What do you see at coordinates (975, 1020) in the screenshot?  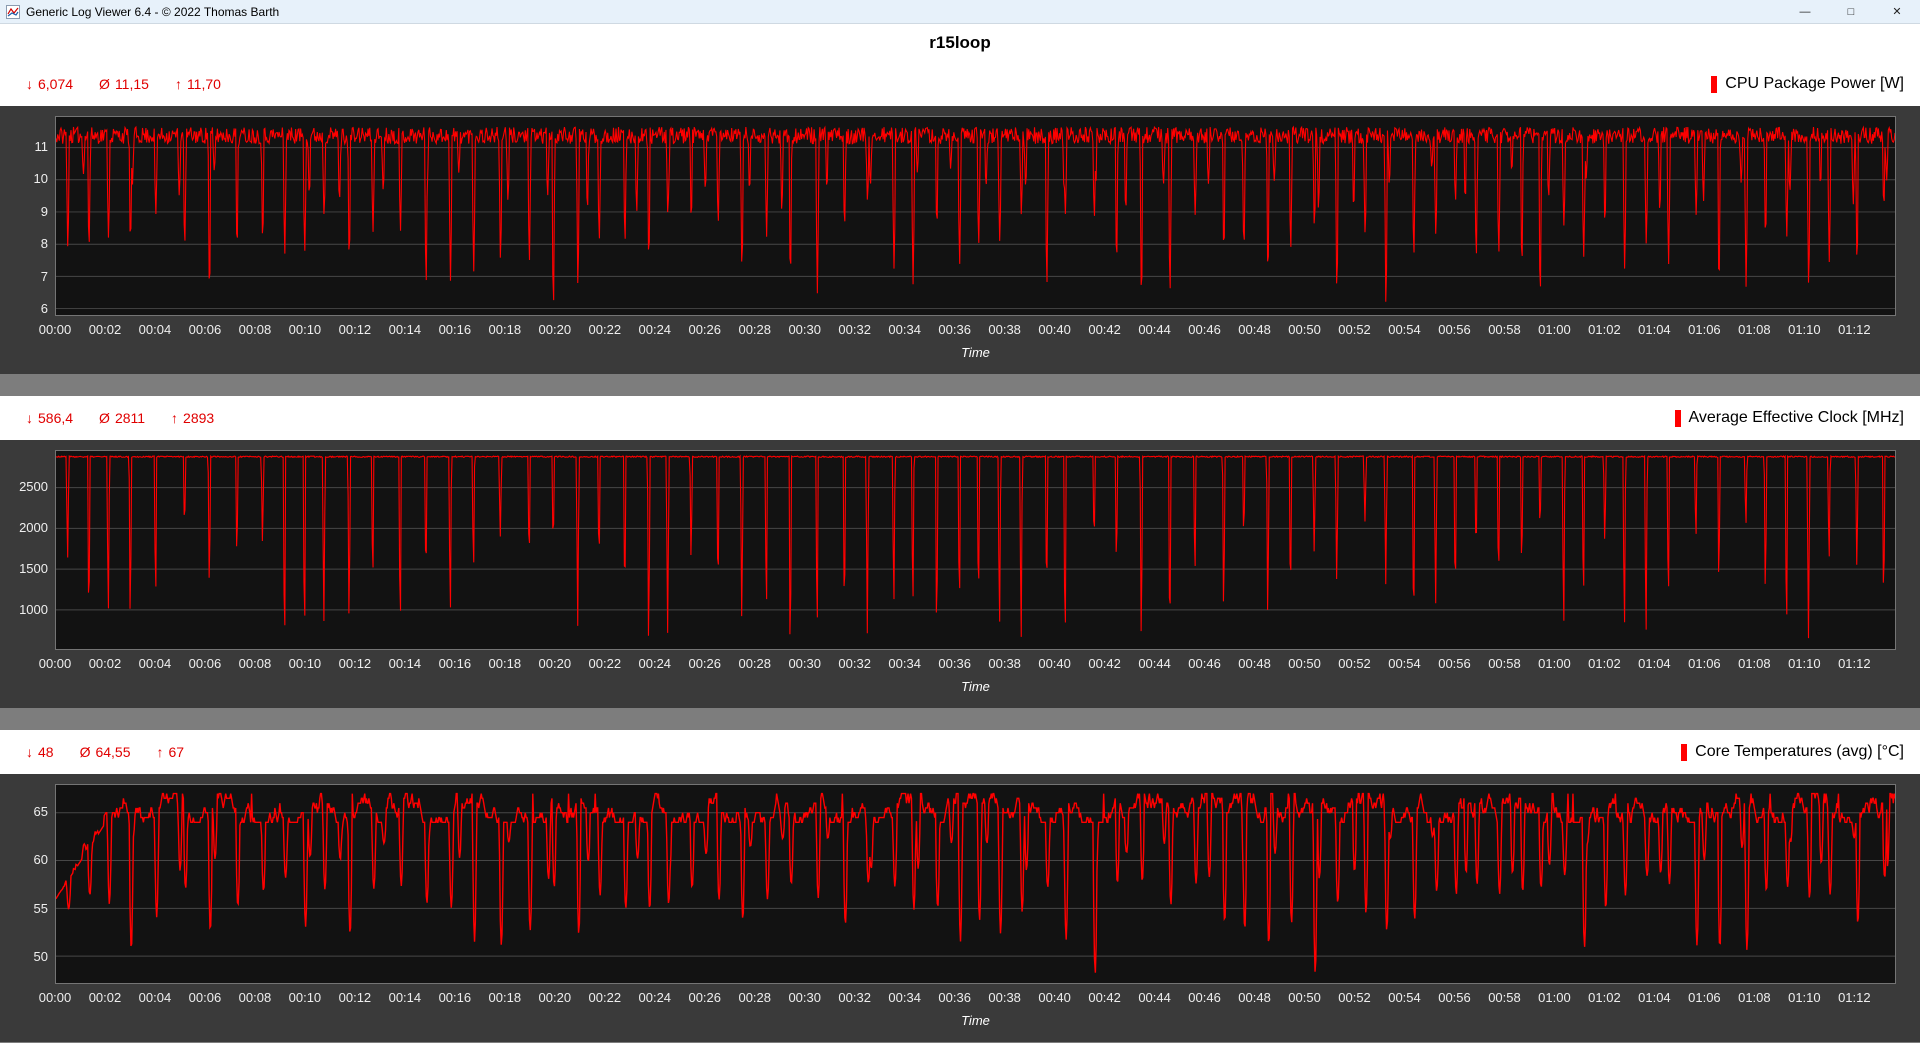 I see `x-axis-title: Time` at bounding box center [975, 1020].